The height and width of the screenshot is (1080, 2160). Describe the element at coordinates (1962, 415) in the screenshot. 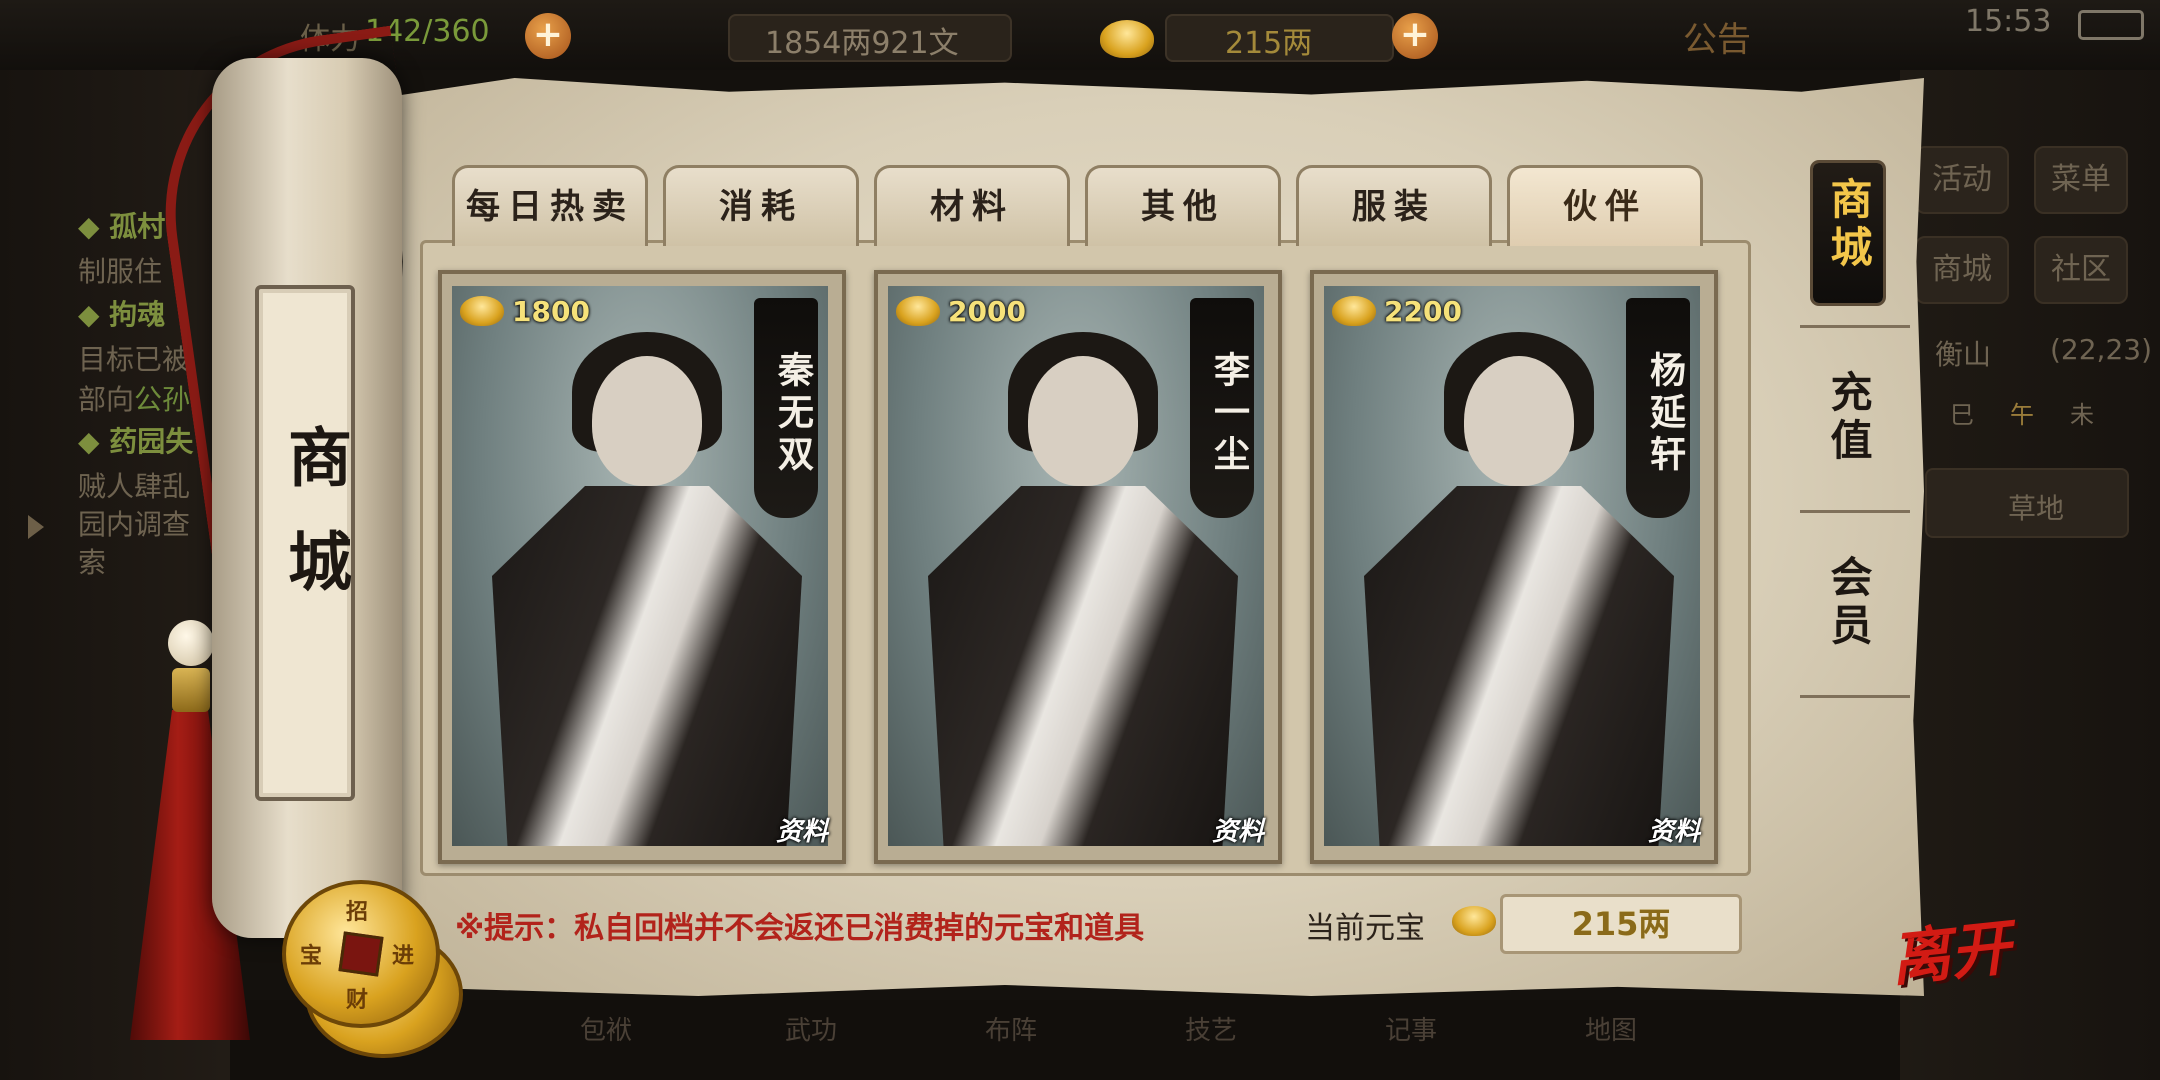

I see `time-mark: 巳` at that location.